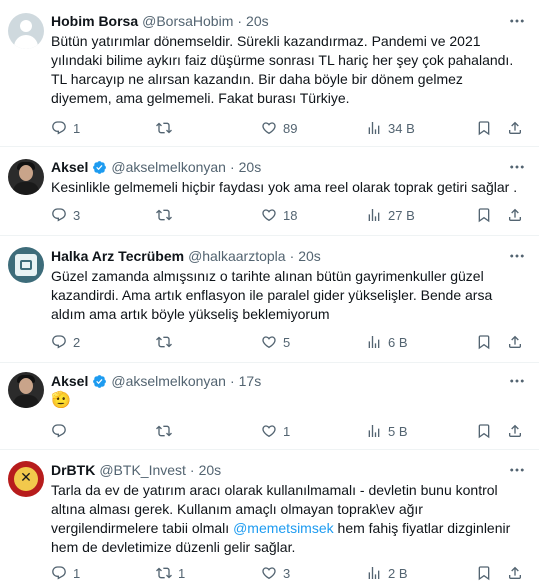  I want to click on like-button: 18, so click(279, 215).